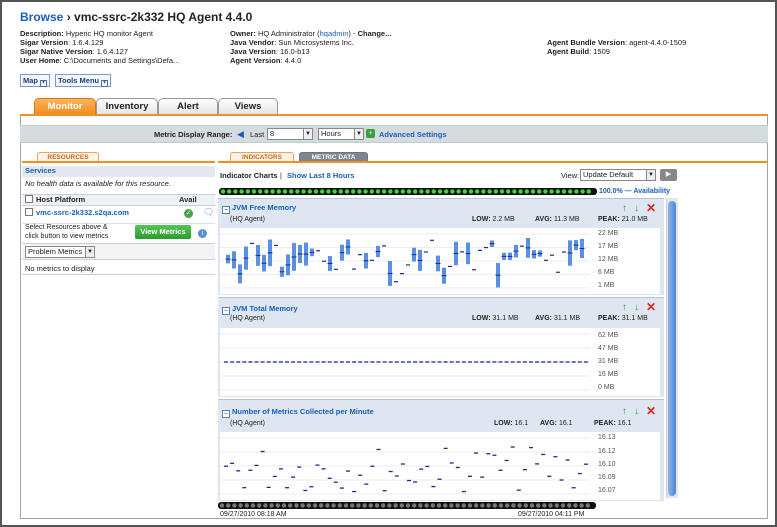 The height and width of the screenshot is (527, 777). What do you see at coordinates (404, 505) in the screenshot?
I see `timeline-dots` at bounding box center [404, 505].